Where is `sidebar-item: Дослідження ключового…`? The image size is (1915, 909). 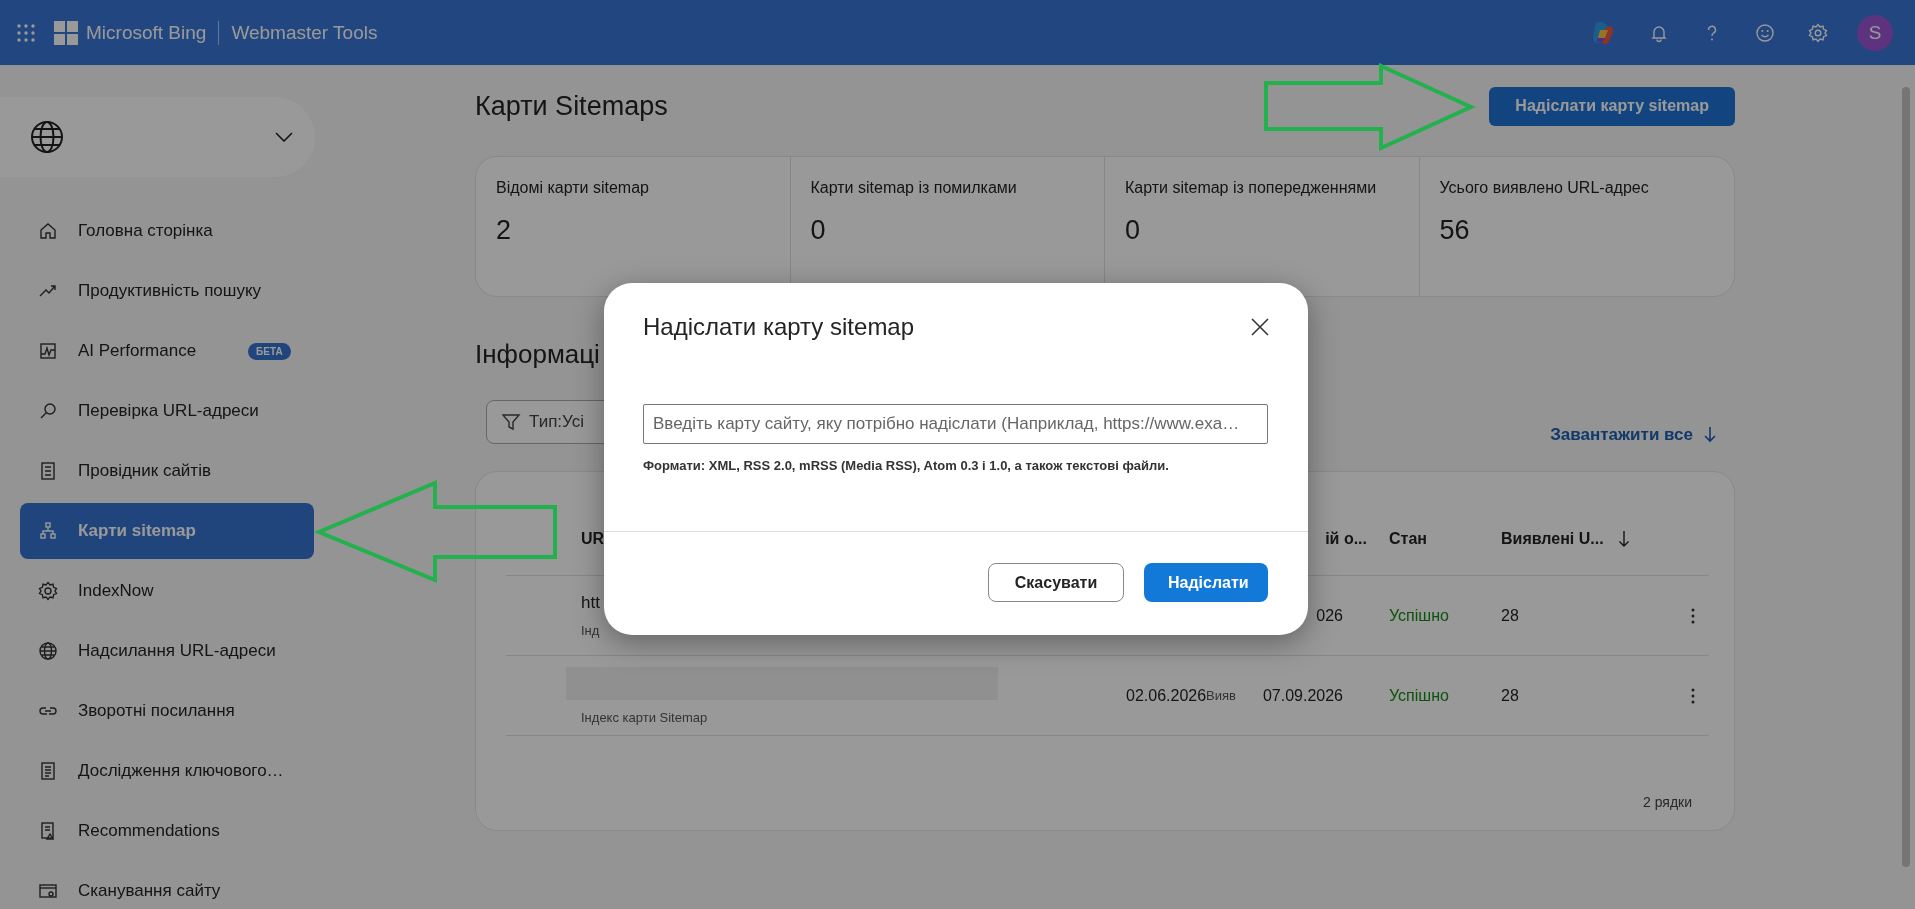 sidebar-item: Дослідження ключового… is located at coordinates (167, 771).